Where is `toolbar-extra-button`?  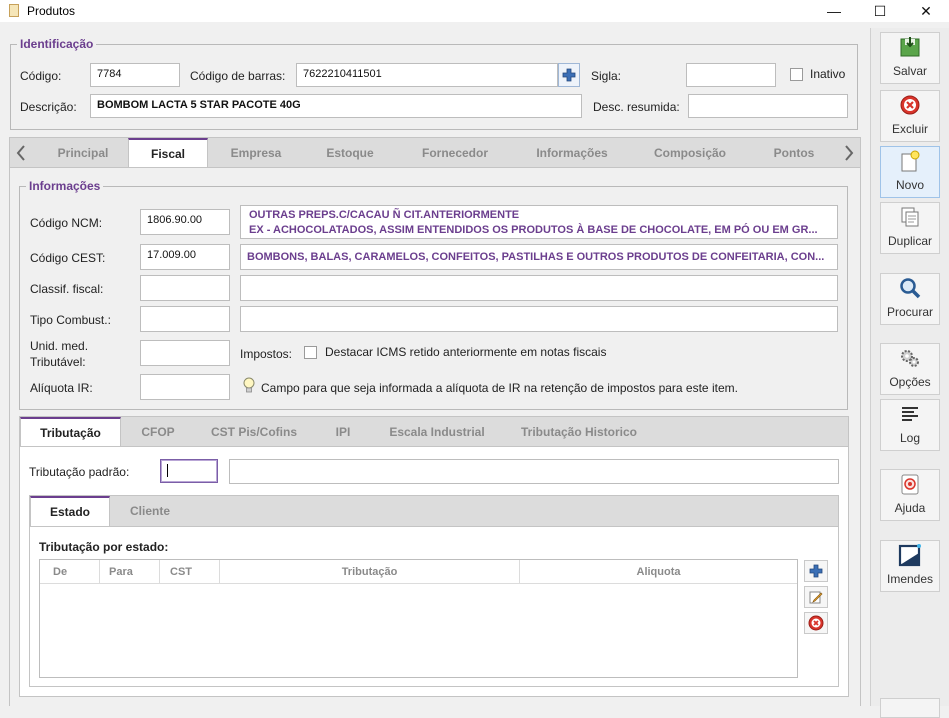
toolbar-extra-button is located at coordinates (910, 708).